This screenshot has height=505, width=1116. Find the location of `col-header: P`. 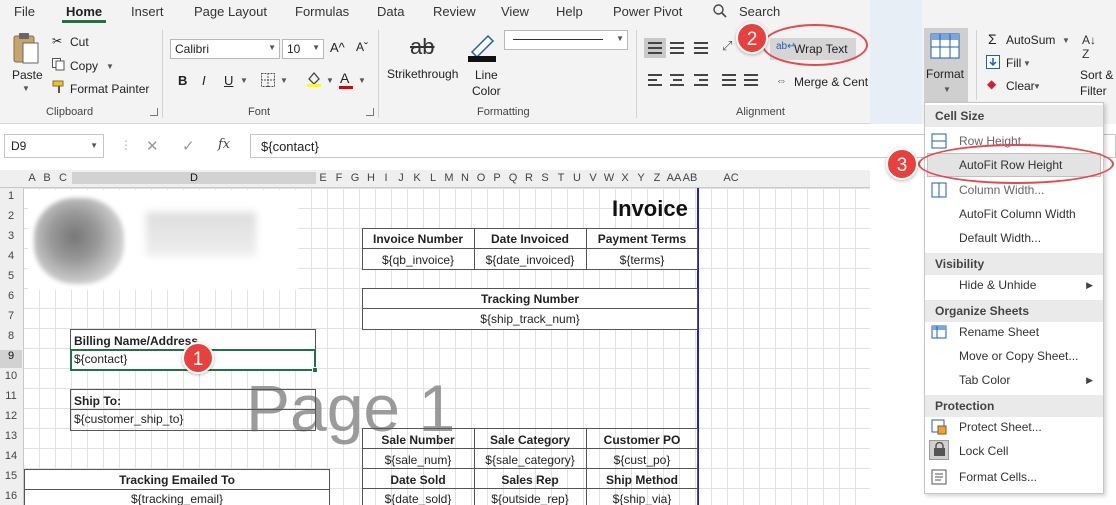

col-header: P is located at coordinates (497, 178).